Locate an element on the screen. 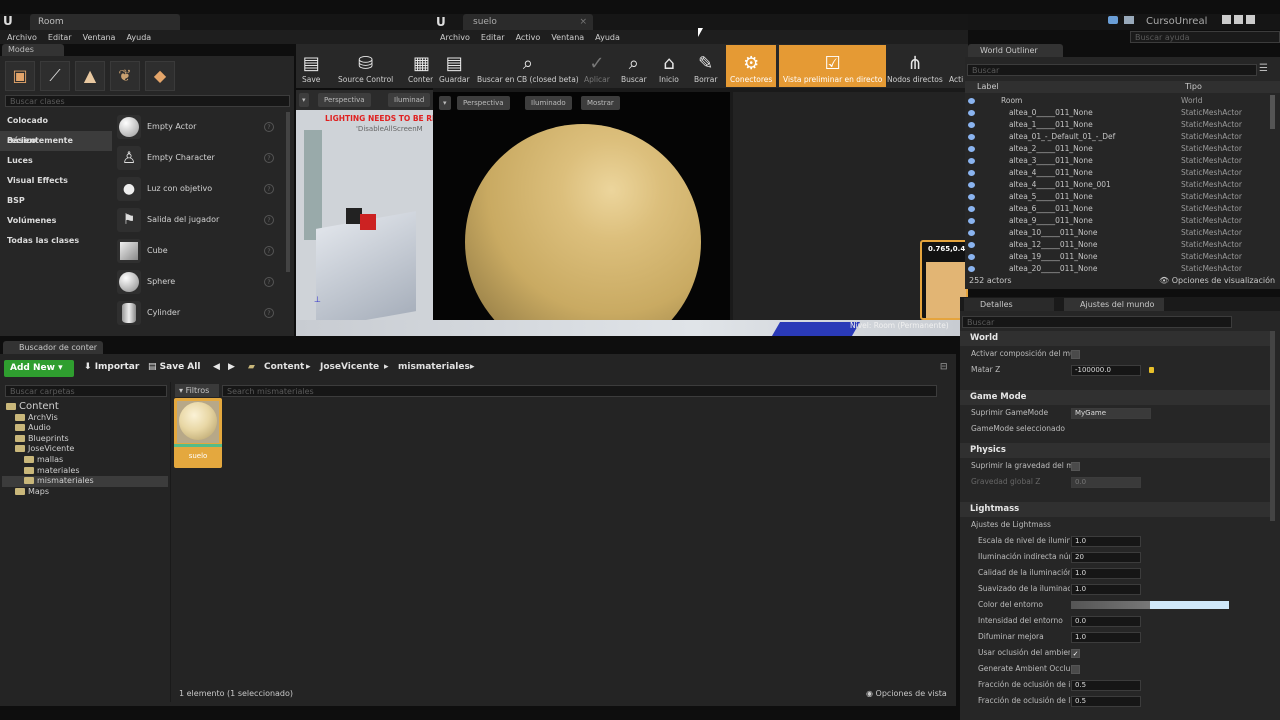  menu-ventana: Ventana is located at coordinates (99, 37).